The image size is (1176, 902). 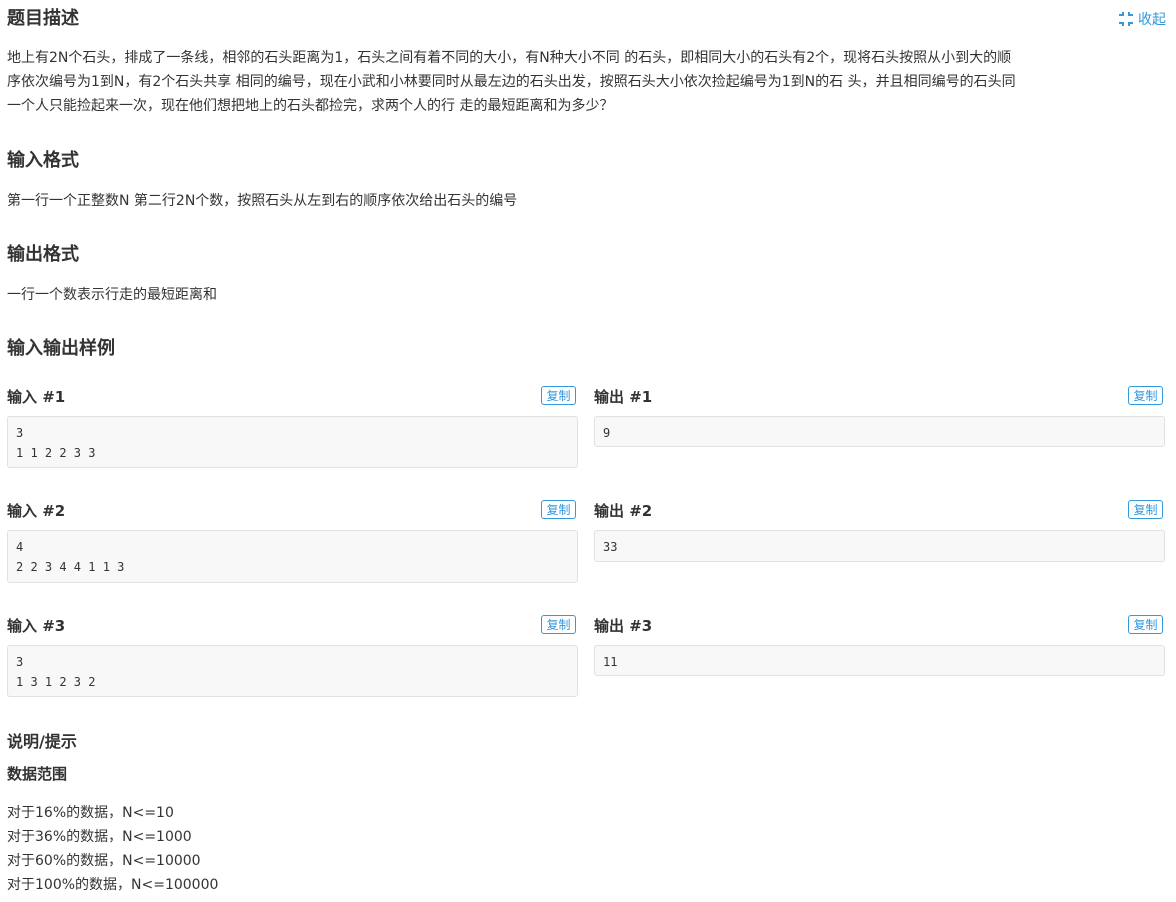 I want to click on sample-input-box: 3 1 1 2 2 3 3, so click(x=292, y=442).